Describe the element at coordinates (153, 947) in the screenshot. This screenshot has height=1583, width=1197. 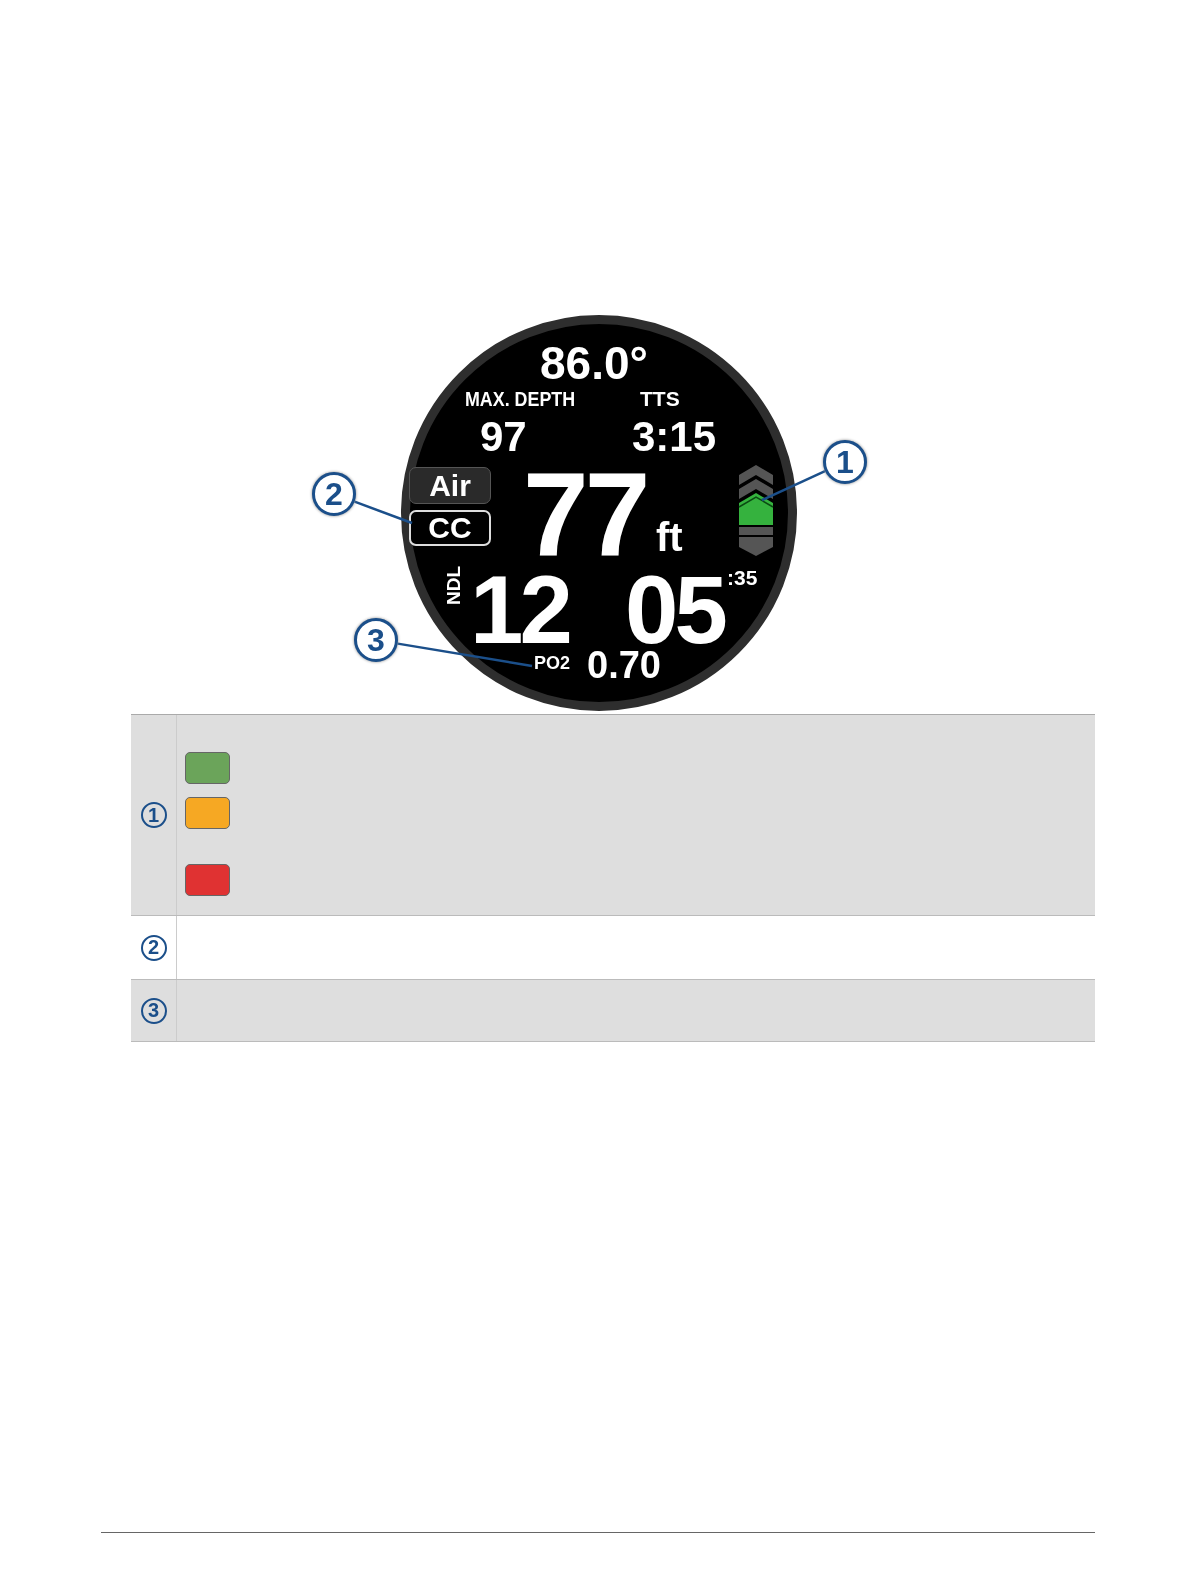
I see `row-number: 2` at that location.